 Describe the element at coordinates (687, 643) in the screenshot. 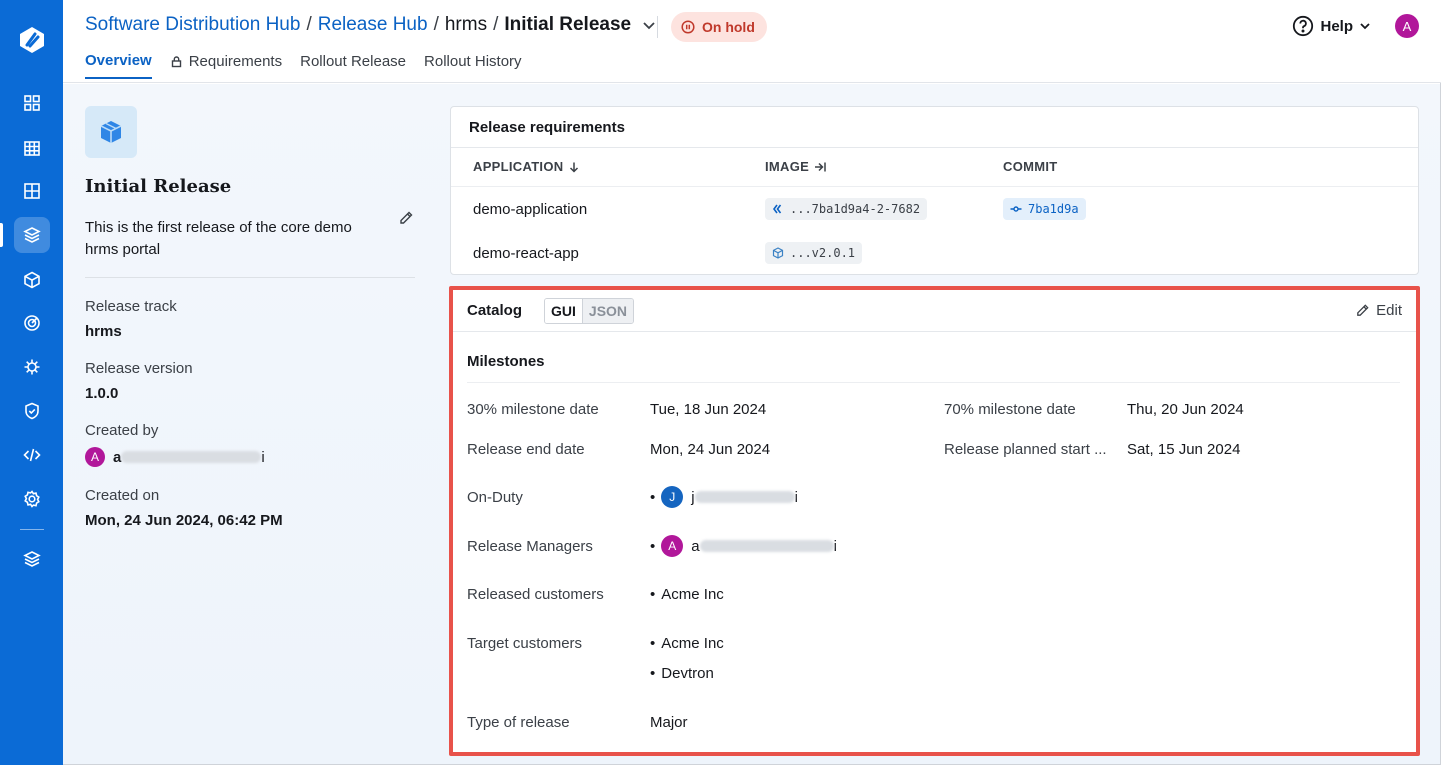

I see `target-customer-item: • Acme Inc` at that location.